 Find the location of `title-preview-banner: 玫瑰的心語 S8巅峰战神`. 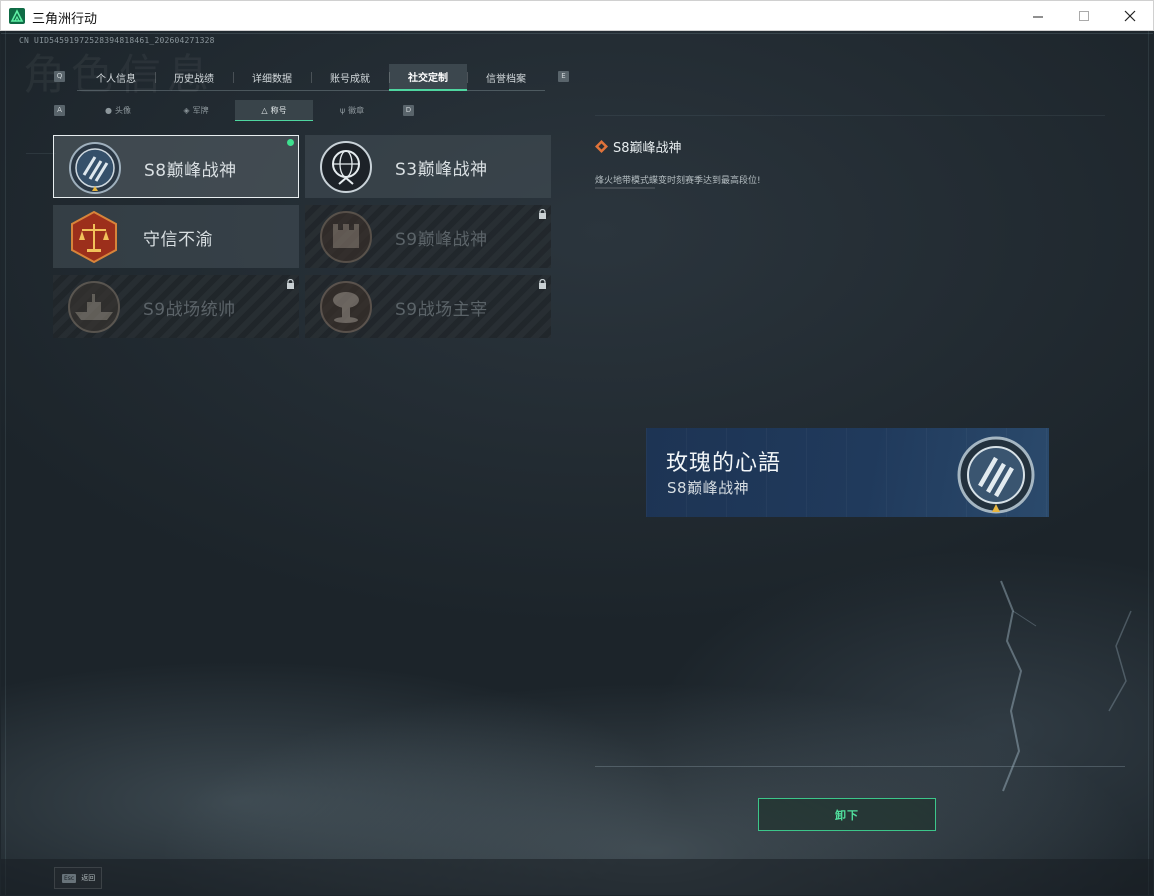

title-preview-banner: 玫瑰的心語 S8巅峰战神 is located at coordinates (847, 472).